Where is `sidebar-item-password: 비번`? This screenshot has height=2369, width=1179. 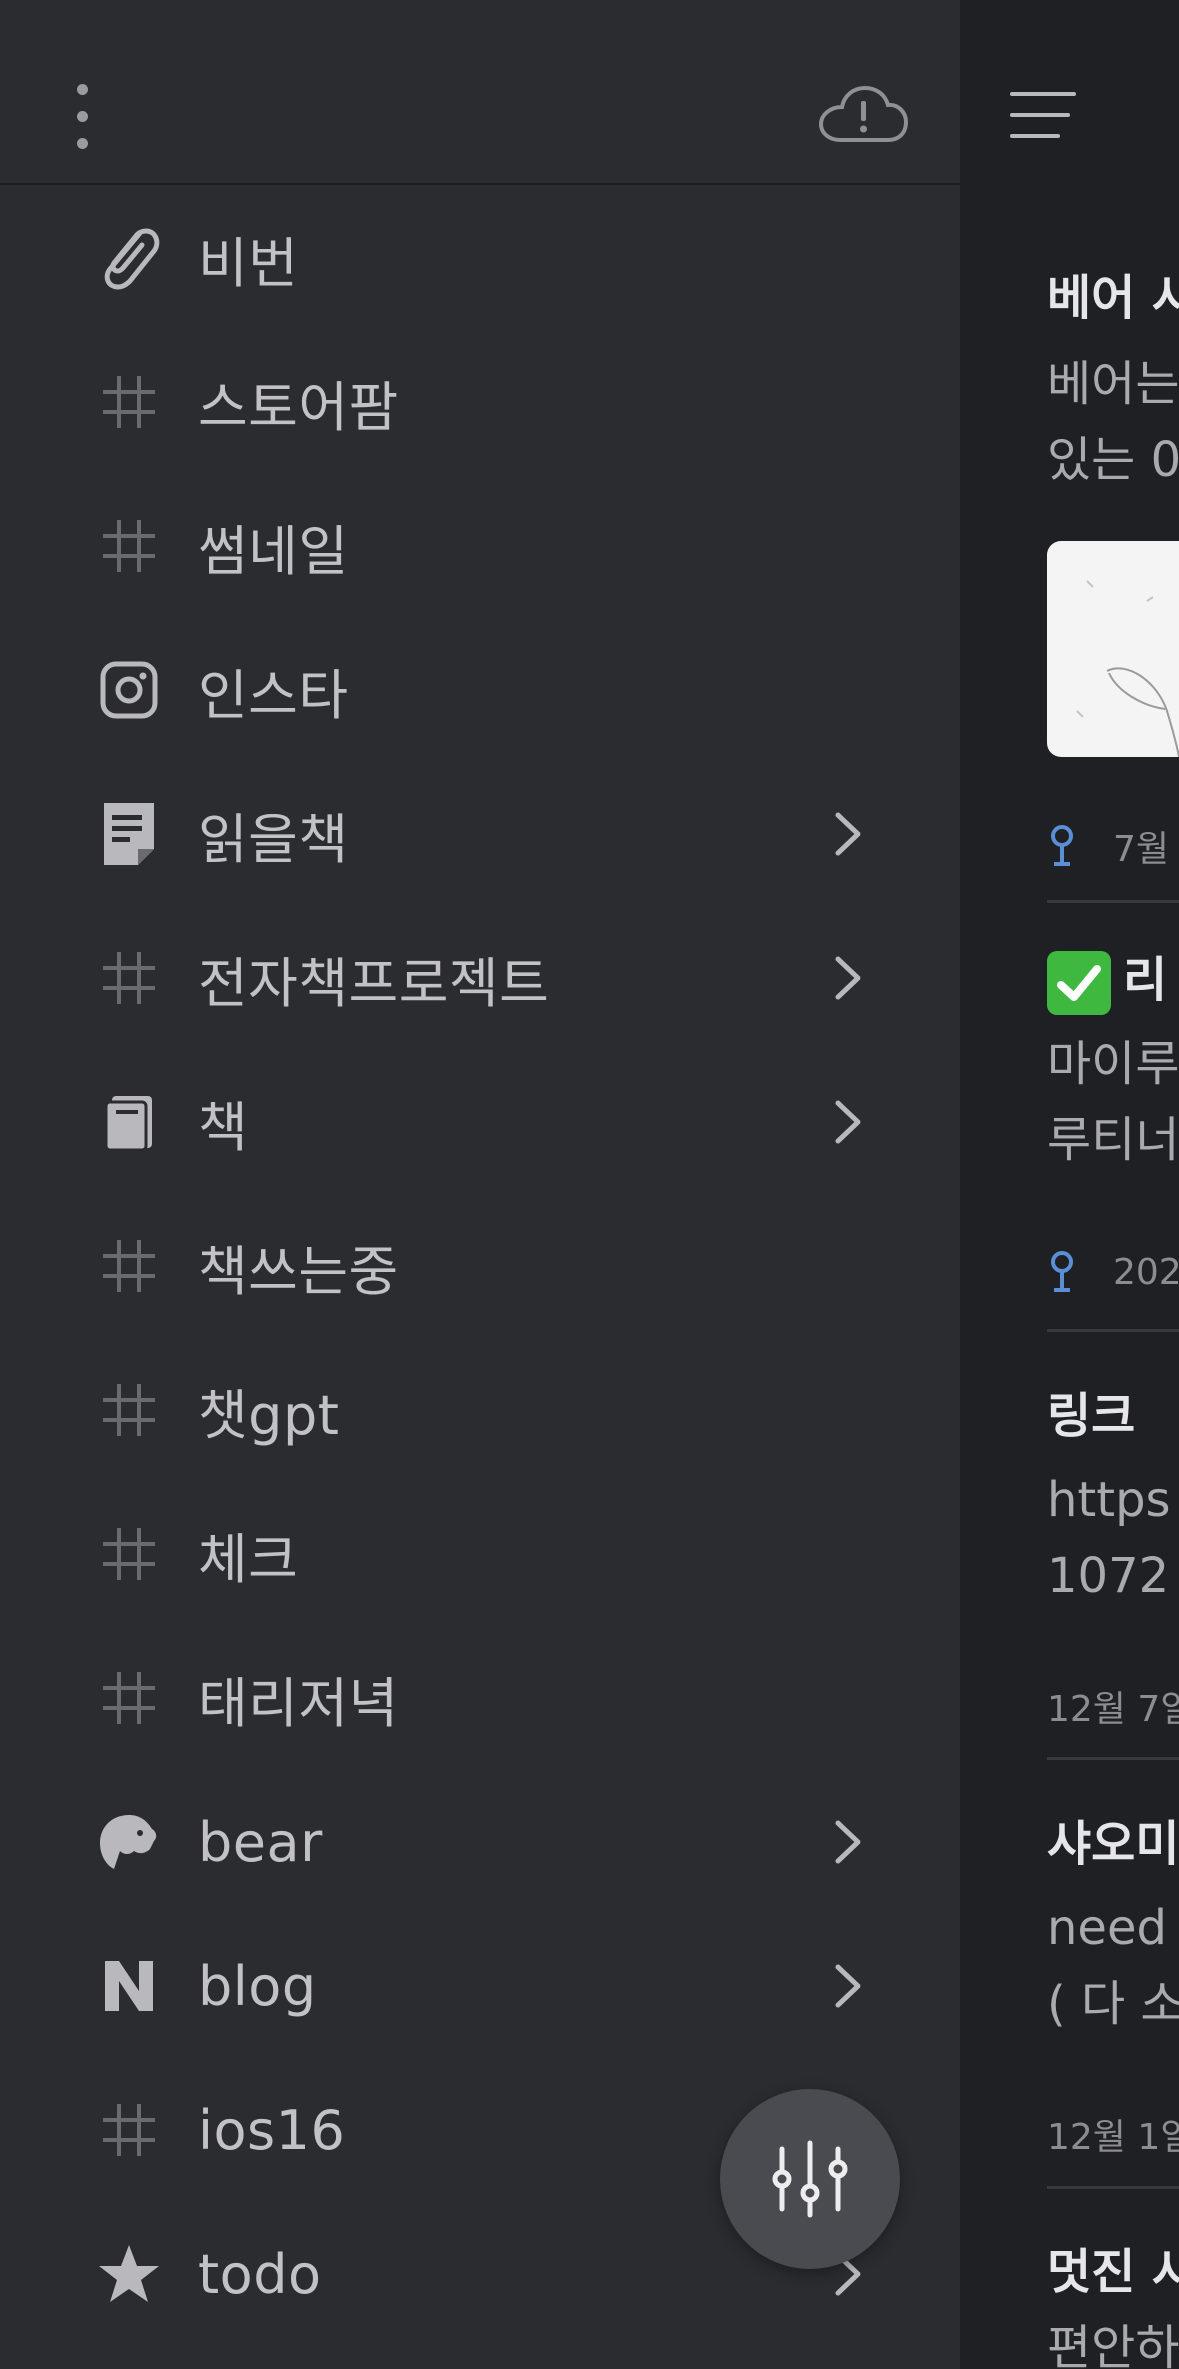 sidebar-item-password: 비번 is located at coordinates (480, 258).